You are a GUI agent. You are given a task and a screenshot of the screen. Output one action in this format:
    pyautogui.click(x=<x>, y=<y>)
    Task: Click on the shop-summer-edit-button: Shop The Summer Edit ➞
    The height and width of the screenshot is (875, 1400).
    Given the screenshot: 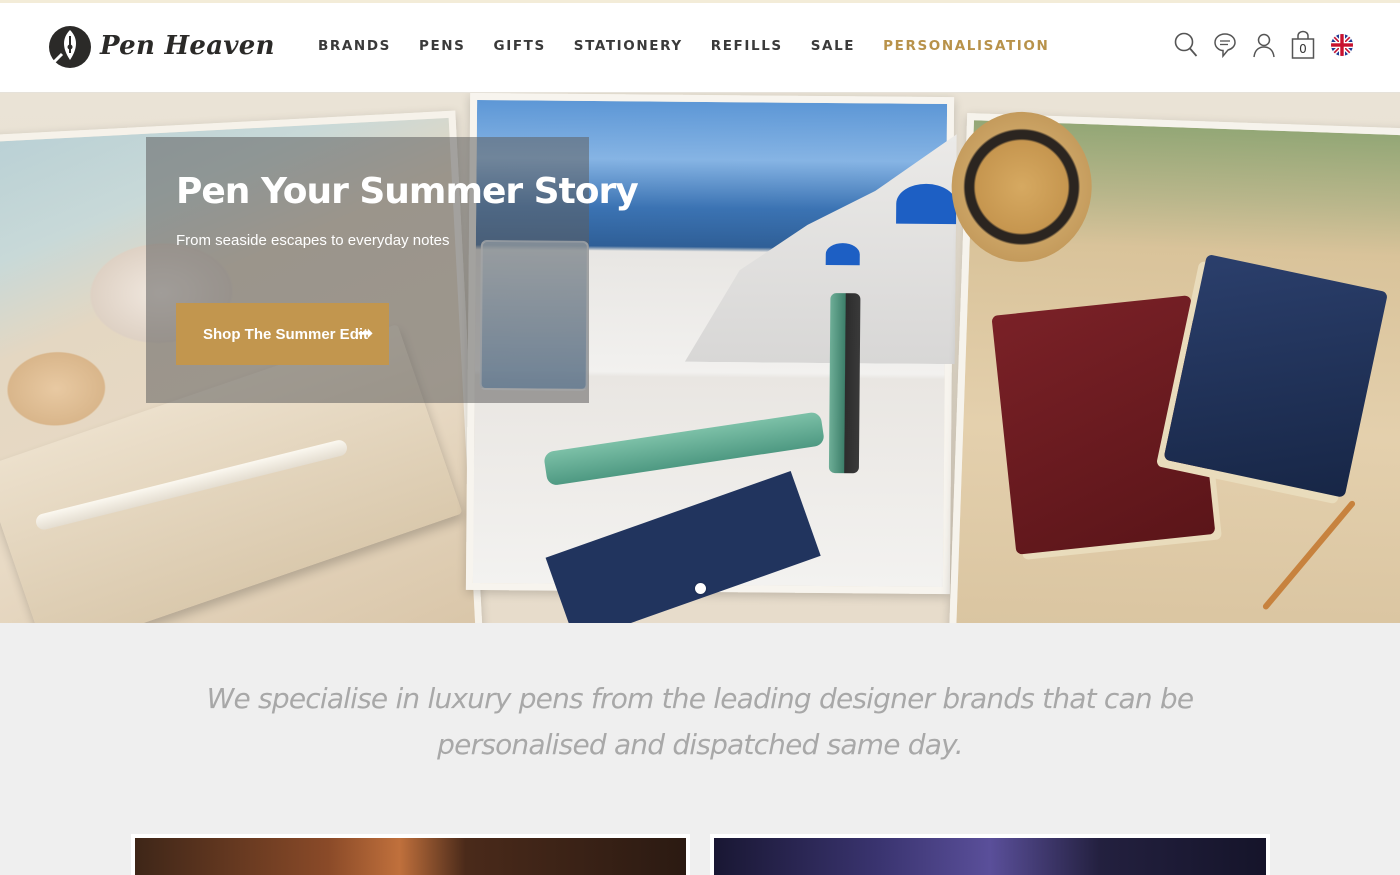 What is the action you would take?
    pyautogui.click(x=282, y=334)
    